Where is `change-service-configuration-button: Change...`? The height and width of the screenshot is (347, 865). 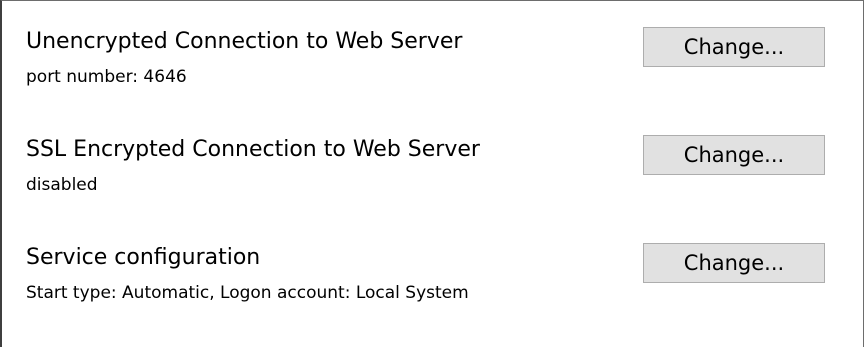
change-service-configuration-button: Change... is located at coordinates (734, 263).